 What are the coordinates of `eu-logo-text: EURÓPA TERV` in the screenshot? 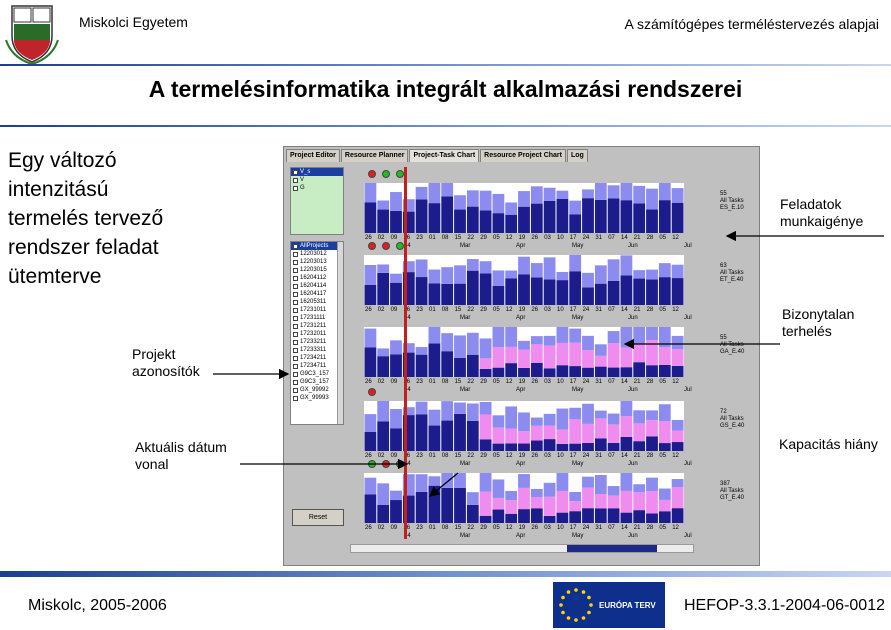 It's located at (627, 605).